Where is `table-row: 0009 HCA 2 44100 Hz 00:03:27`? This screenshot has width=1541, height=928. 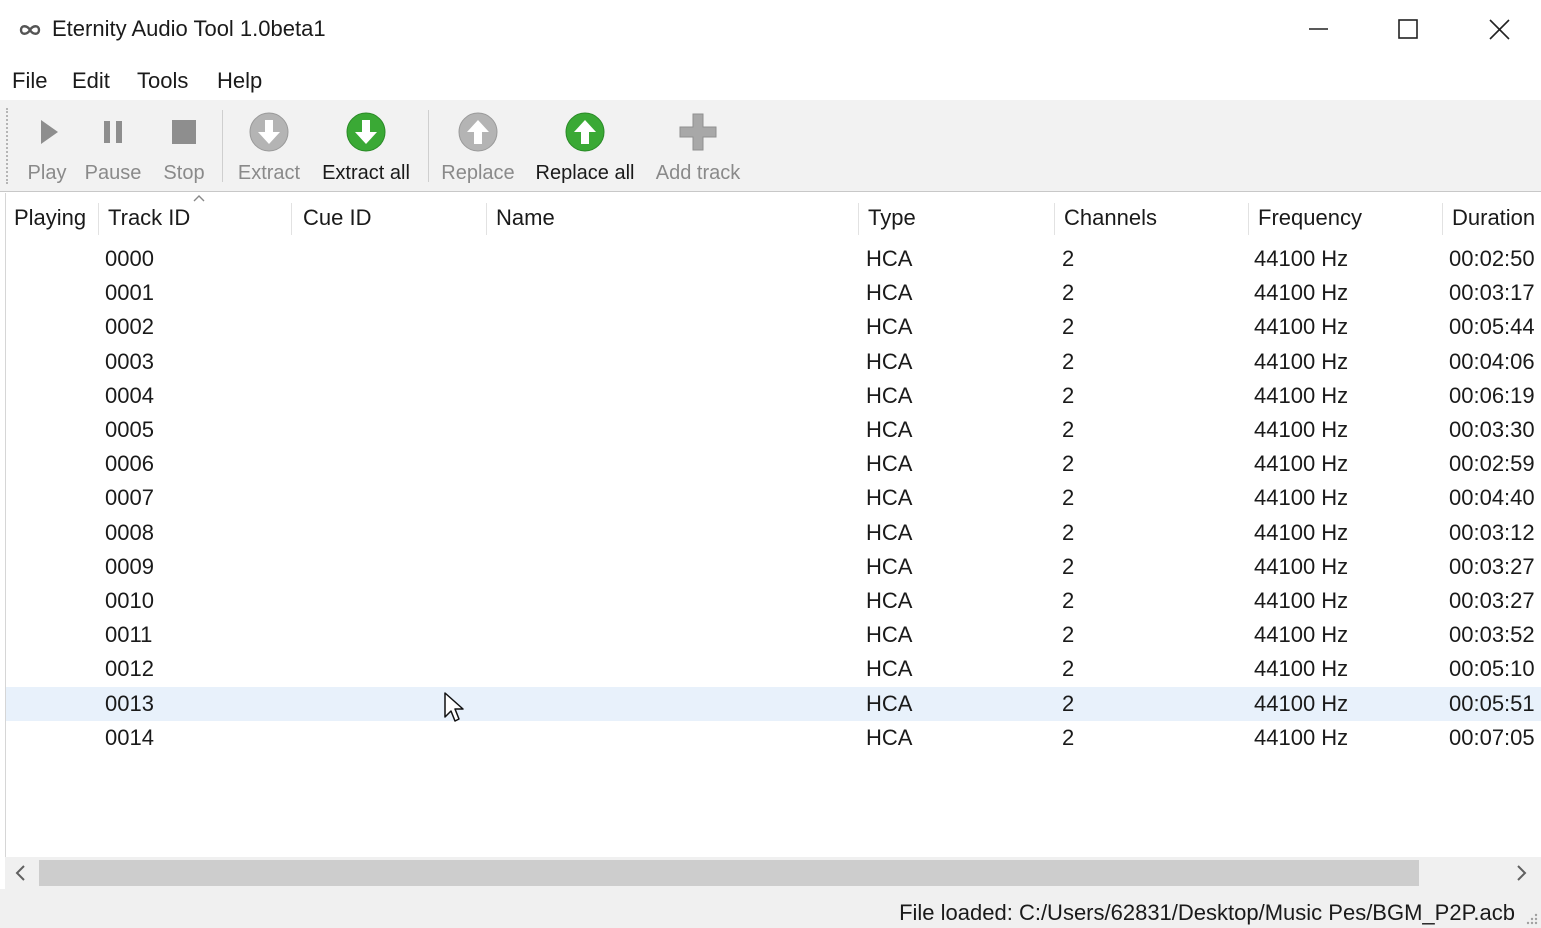
table-row: 0009 HCA 2 44100 Hz 00:03:27 is located at coordinates (773, 567).